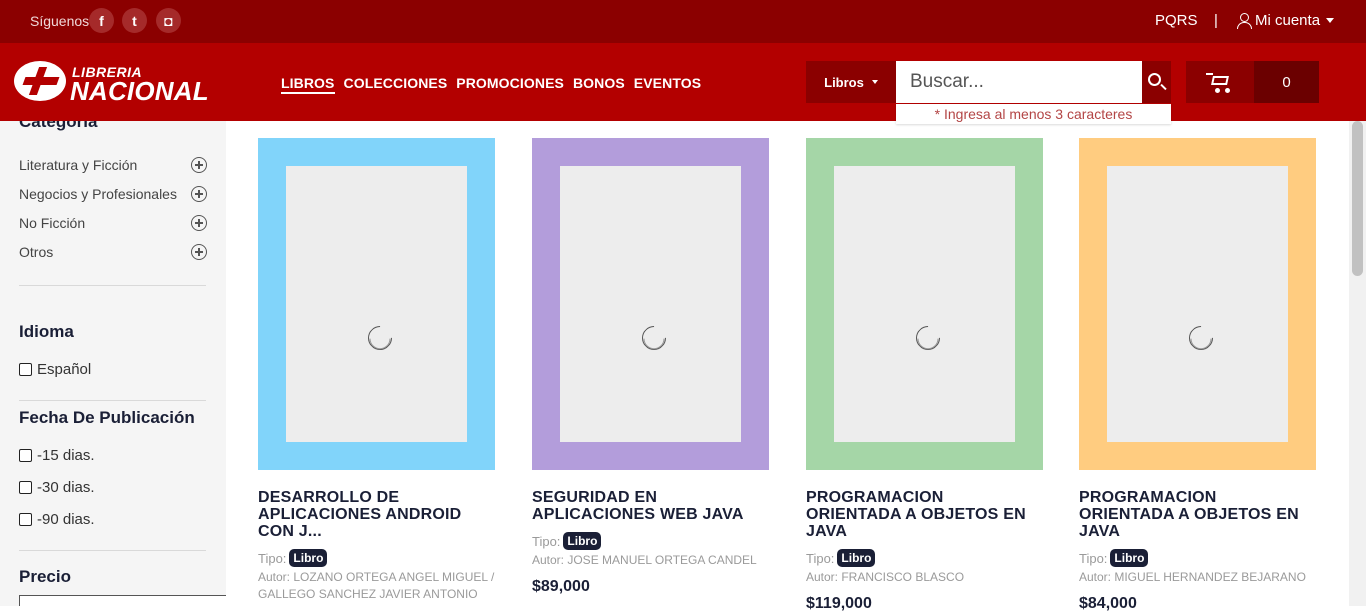 This screenshot has height=613, width=1366. I want to click on product-author: Autor: FRANCISCO BLASCO, so click(885, 577).